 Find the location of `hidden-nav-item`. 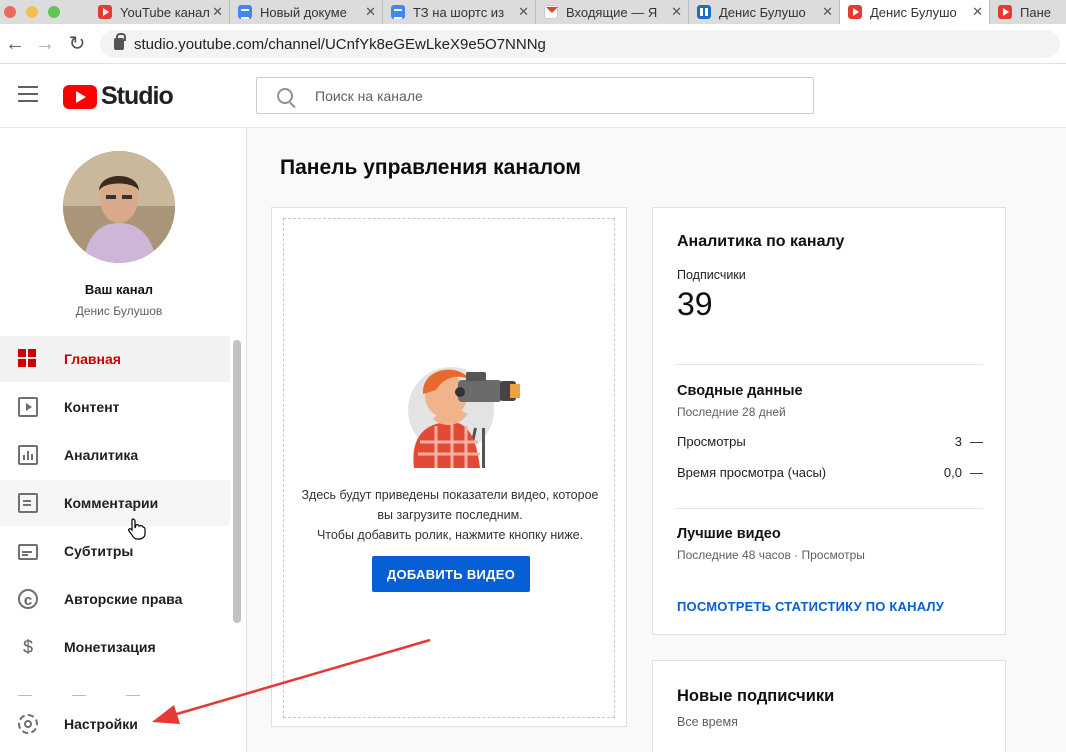

hidden-nav-item is located at coordinates (118, 691).